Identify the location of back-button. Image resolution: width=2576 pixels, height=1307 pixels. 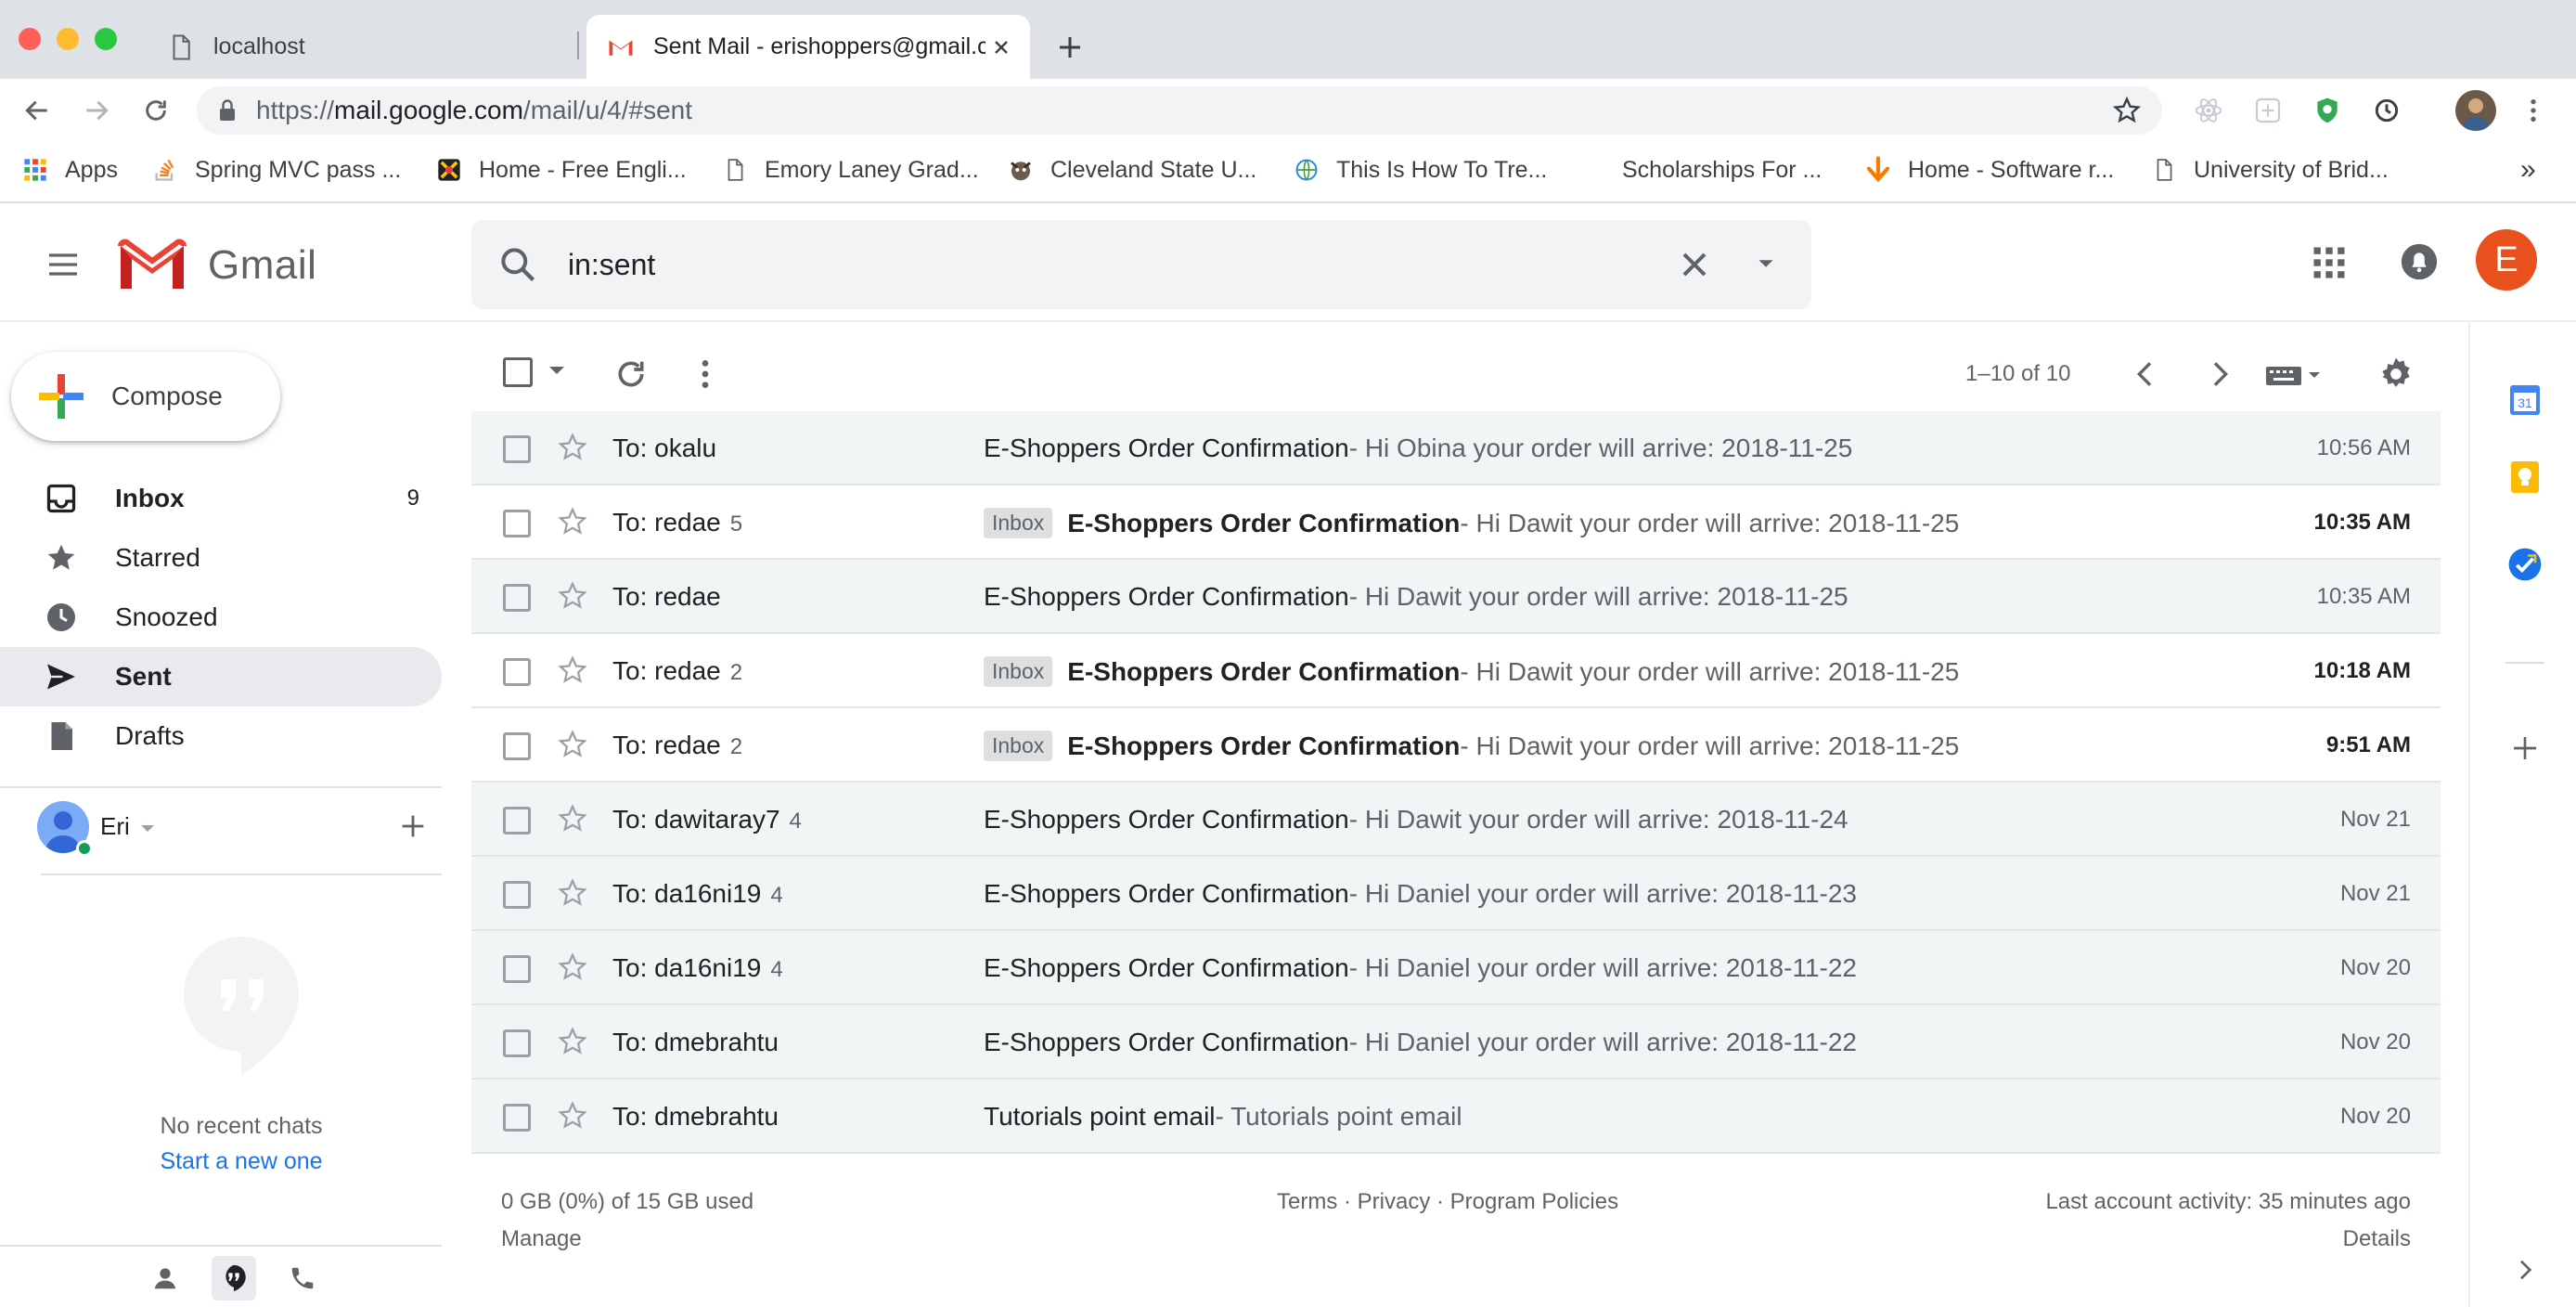
(37, 110).